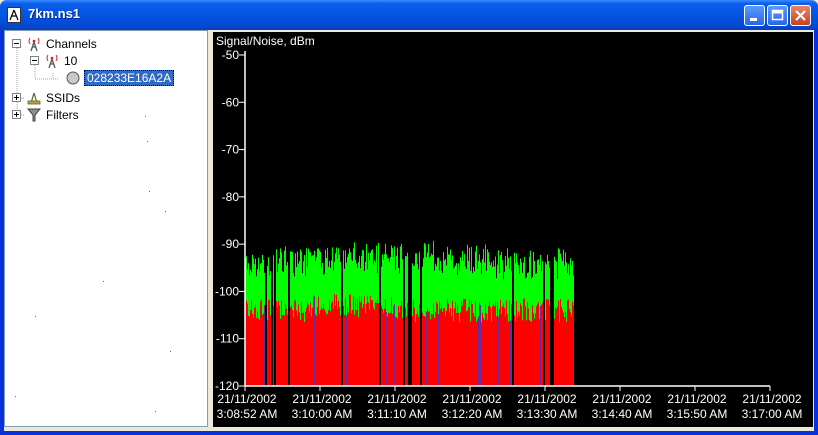 This screenshot has width=818, height=435. I want to click on x-tick-time: 3:14:40 AM, so click(622, 414).